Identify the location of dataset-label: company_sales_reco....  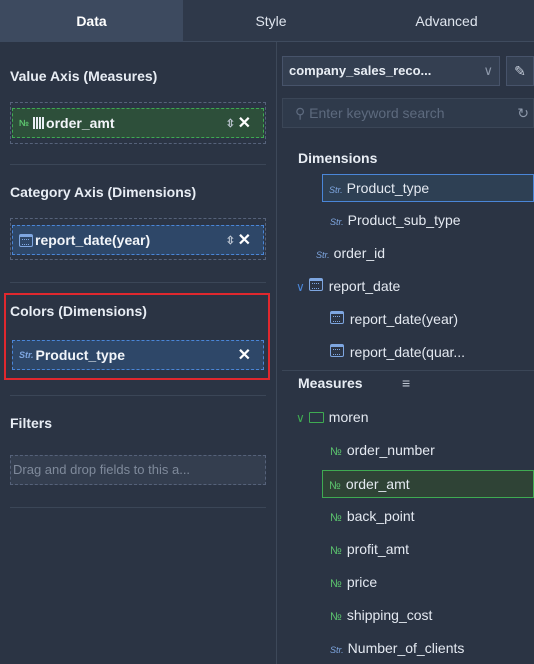
(360, 70).